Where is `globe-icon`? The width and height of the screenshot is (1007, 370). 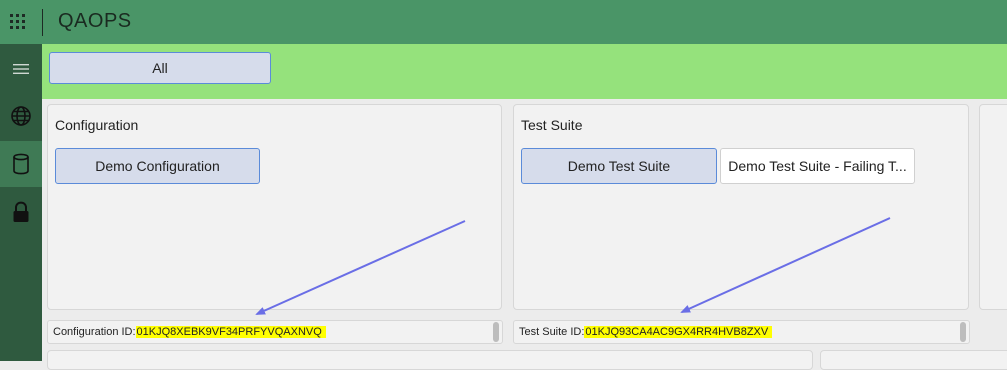
globe-icon is located at coordinates (21, 116).